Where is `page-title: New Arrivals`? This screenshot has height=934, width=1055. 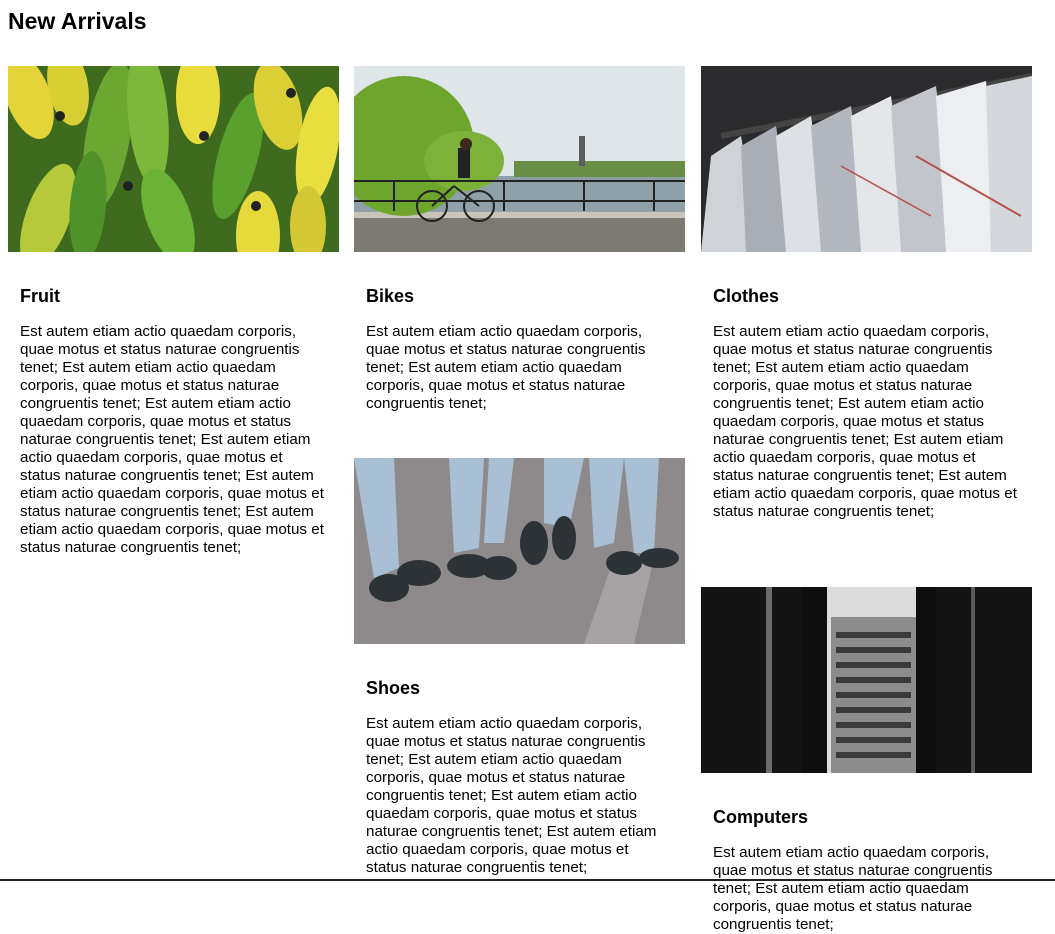
page-title: New Arrivals is located at coordinates (77, 21).